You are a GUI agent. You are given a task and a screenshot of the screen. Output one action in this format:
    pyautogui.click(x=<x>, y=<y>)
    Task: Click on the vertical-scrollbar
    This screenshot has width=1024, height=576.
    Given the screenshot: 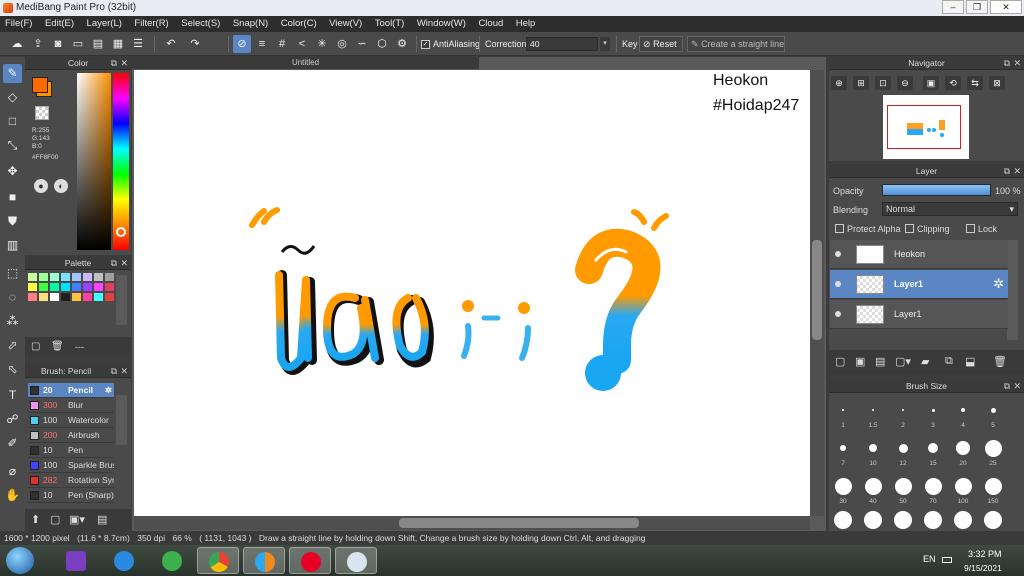 What is the action you would take?
    pyautogui.click(x=817, y=293)
    